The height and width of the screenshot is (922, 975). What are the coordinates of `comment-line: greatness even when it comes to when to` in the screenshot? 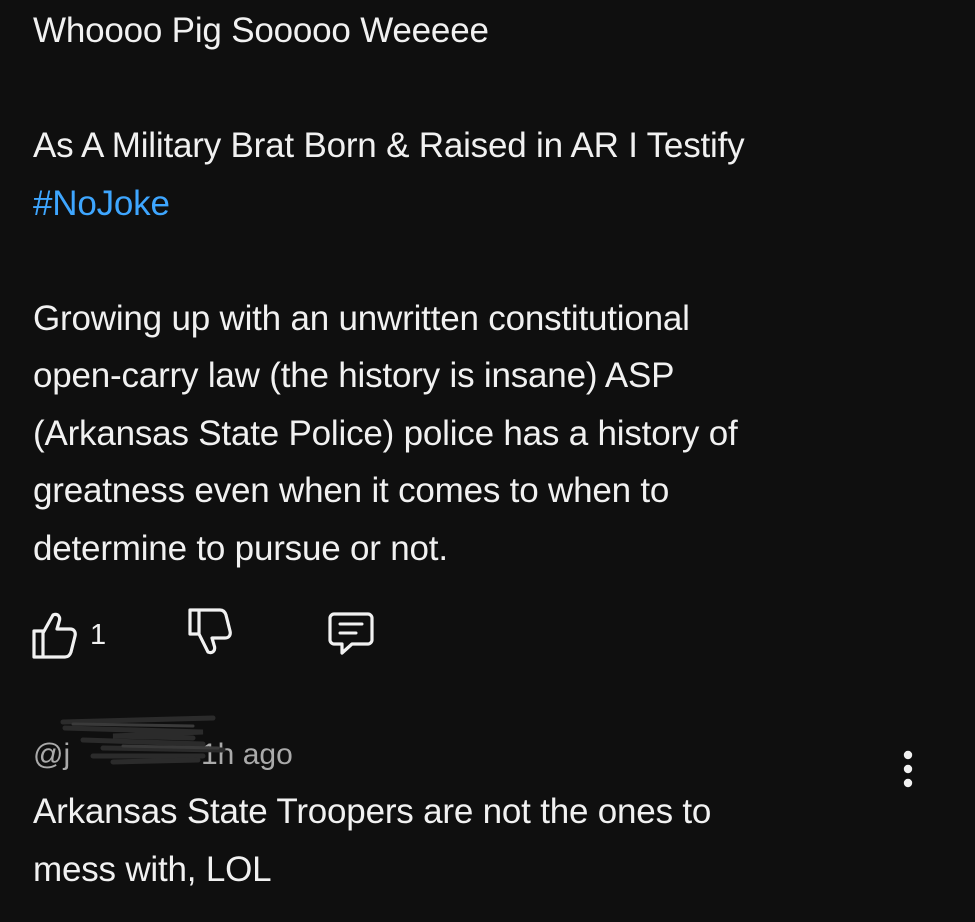 It's located at (351, 490).